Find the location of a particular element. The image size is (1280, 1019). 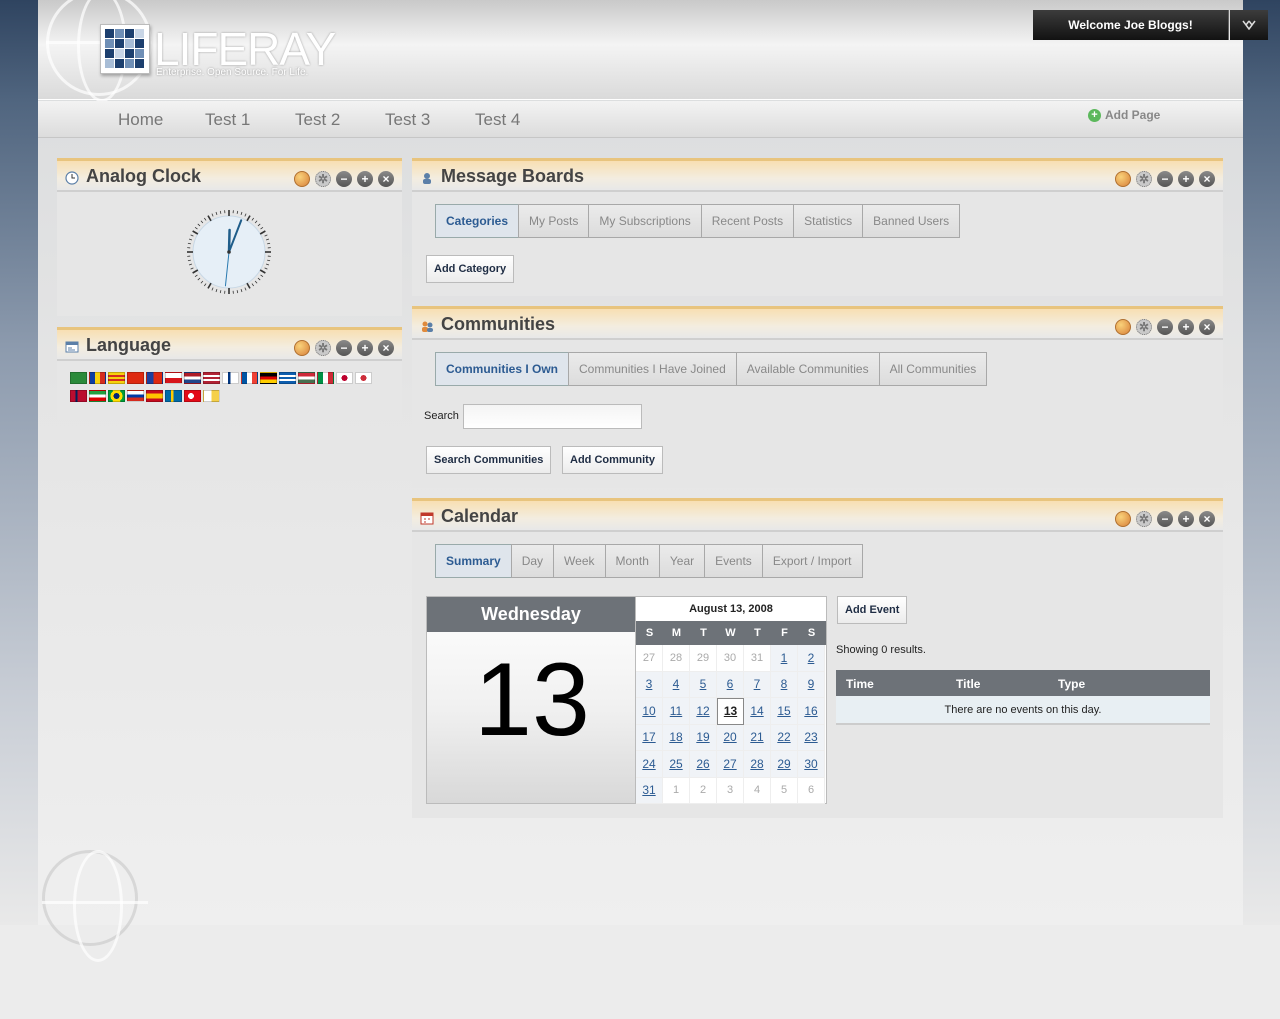

calendar-day-link: 5 is located at coordinates (703, 684).